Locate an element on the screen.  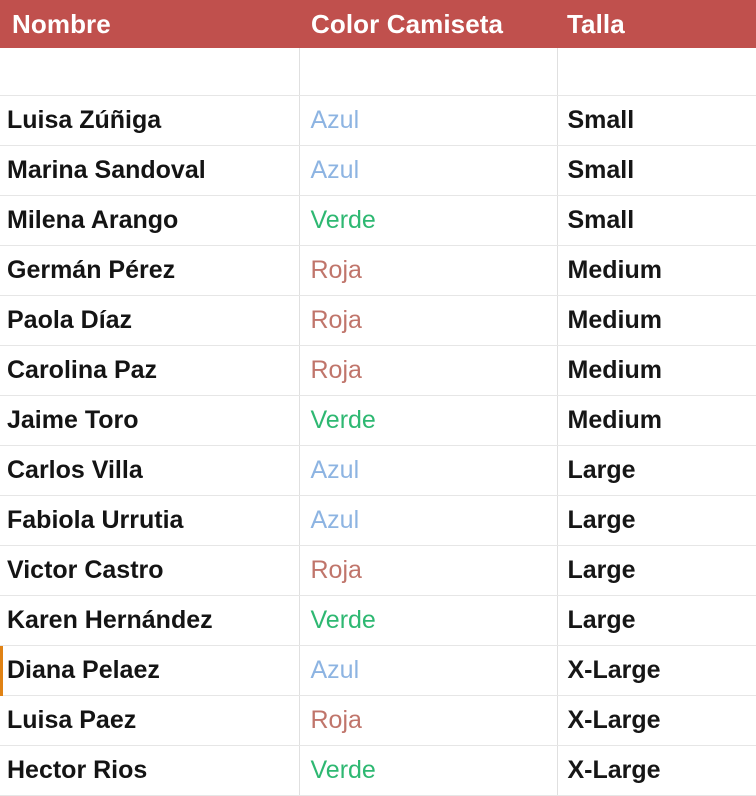
cell-nombre: Carlos Villa is located at coordinates (150, 470).